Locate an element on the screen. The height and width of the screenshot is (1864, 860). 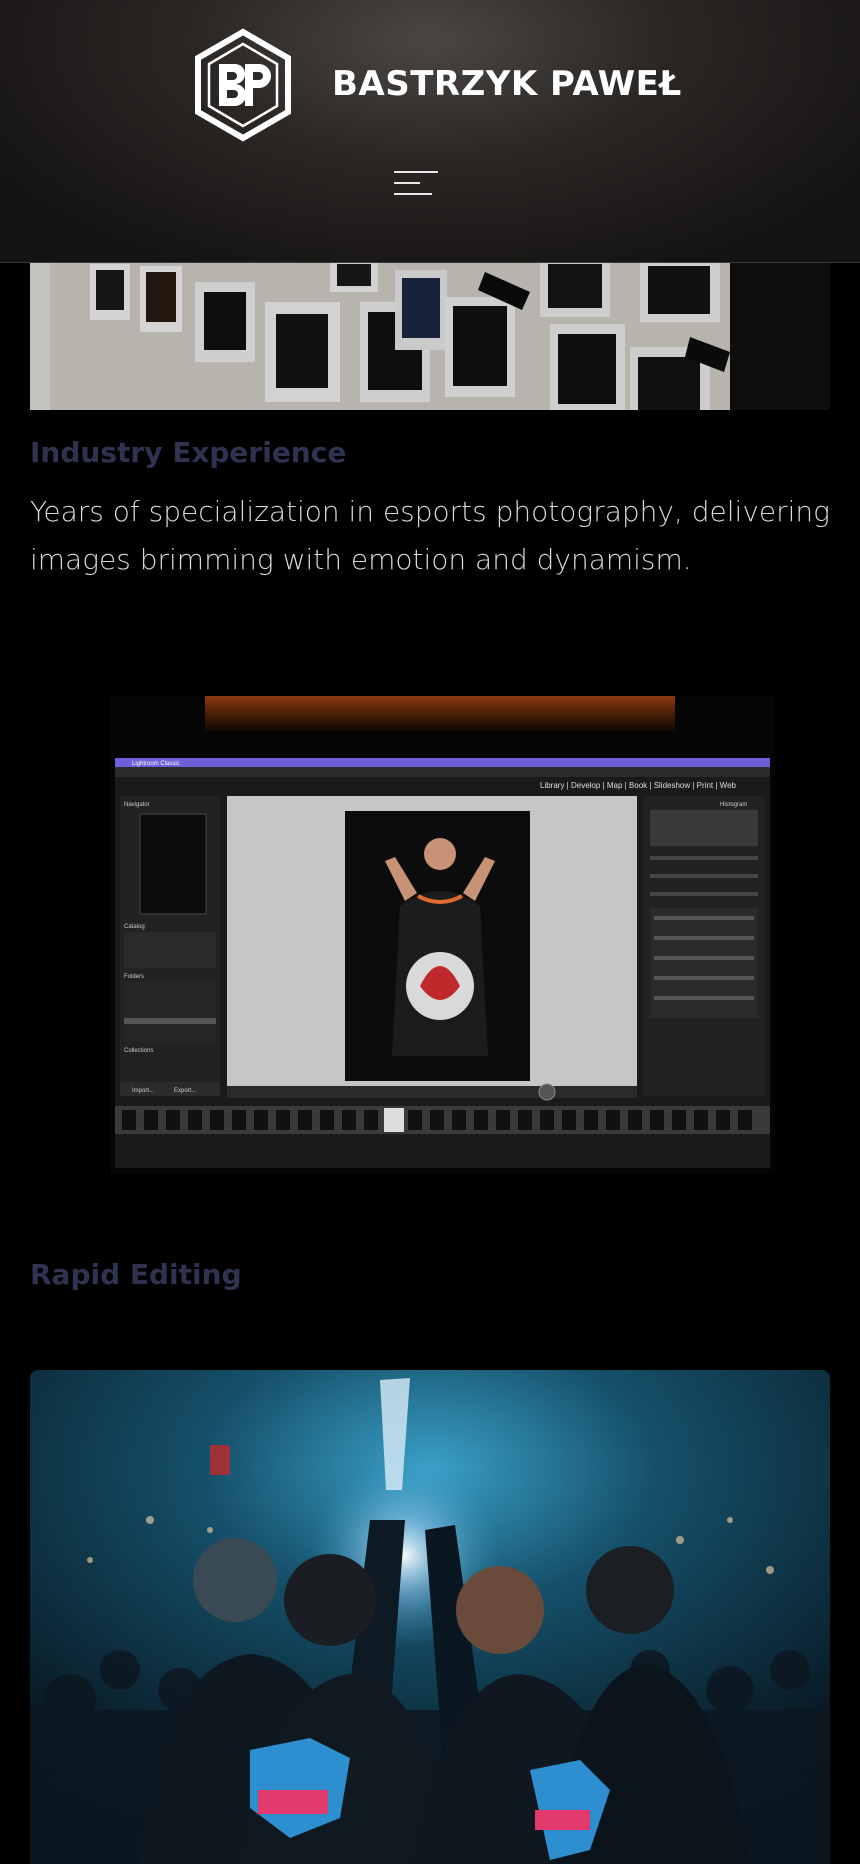
section-heading-rapid-editing: Rapid Editing is located at coordinates (136, 1274).